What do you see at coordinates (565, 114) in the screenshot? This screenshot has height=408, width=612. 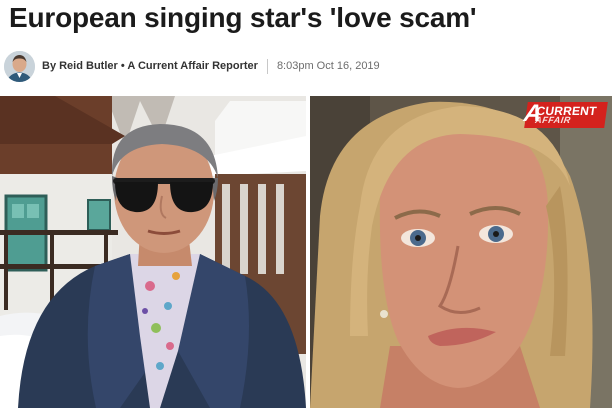 I see `current-affair-logo: A CURRENT AFFAIR` at bounding box center [565, 114].